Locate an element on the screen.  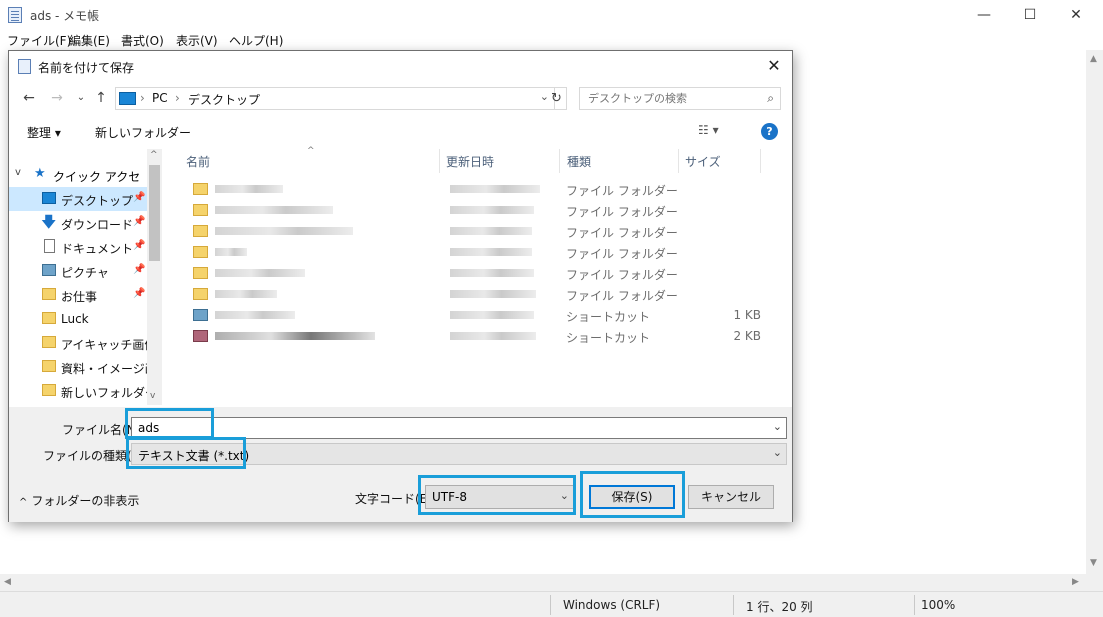
notepad-title: ads - メモ帳 is located at coordinates (65, 16).